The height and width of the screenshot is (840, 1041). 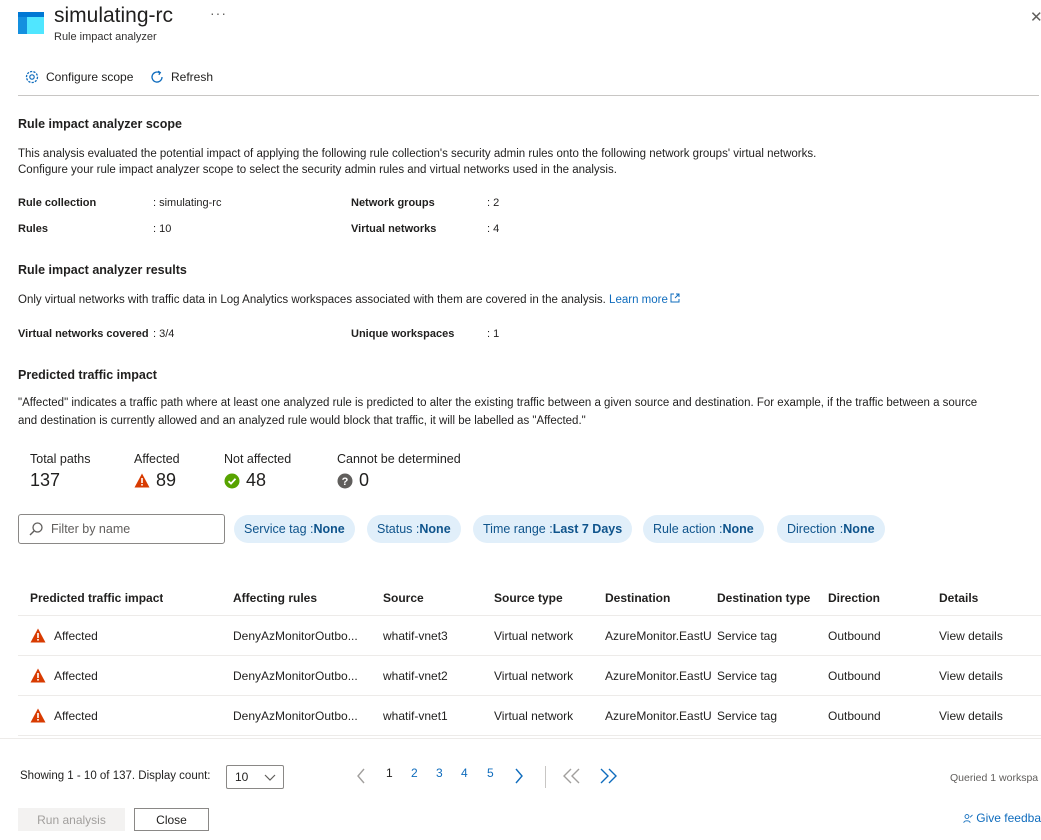 I want to click on refresh-button: Refresh, so click(x=181, y=77).